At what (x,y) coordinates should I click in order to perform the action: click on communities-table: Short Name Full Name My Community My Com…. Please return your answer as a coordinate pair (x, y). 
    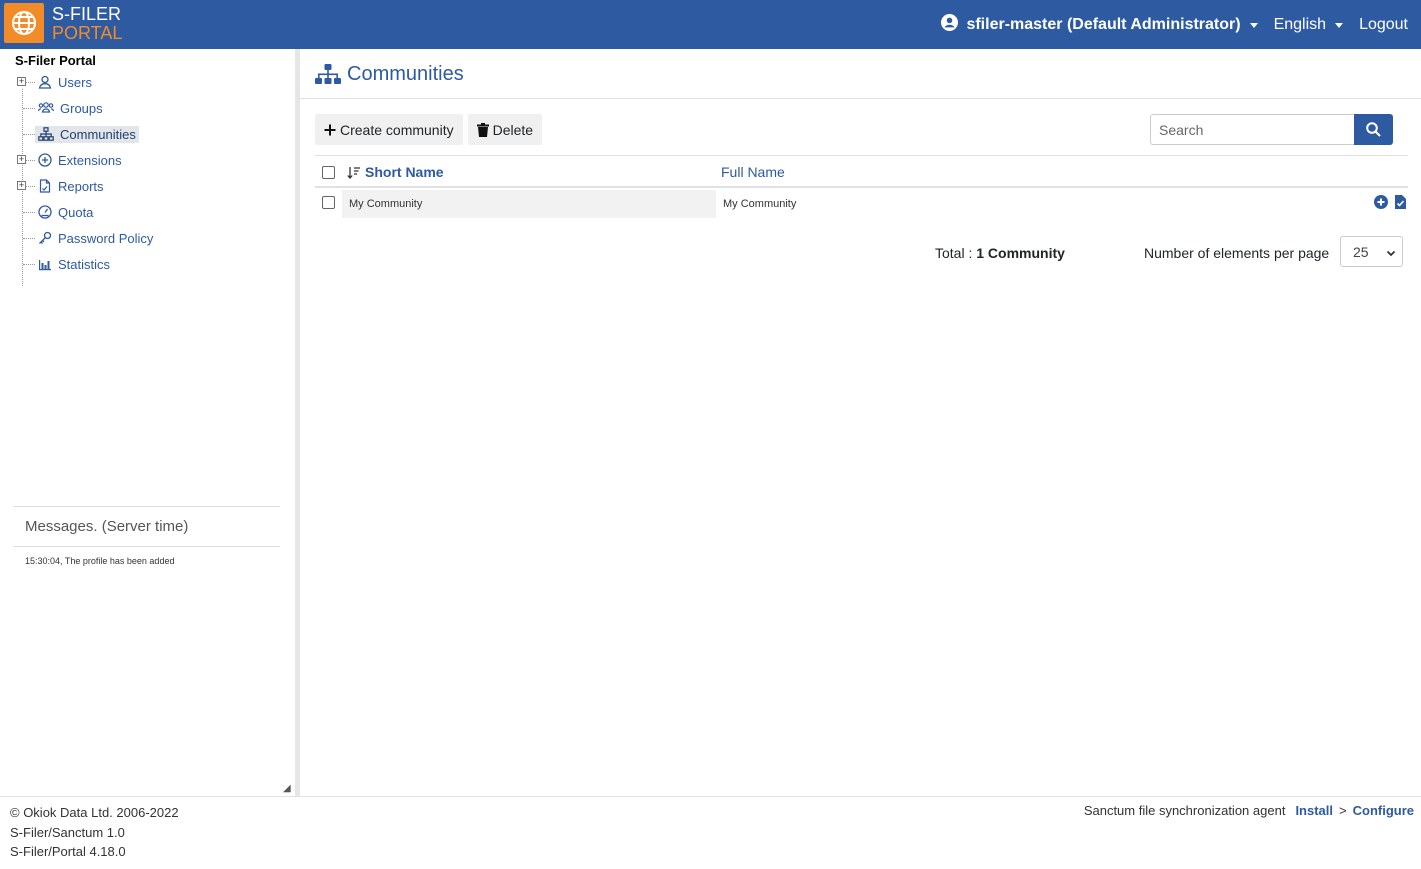
    Looking at the image, I should click on (861, 186).